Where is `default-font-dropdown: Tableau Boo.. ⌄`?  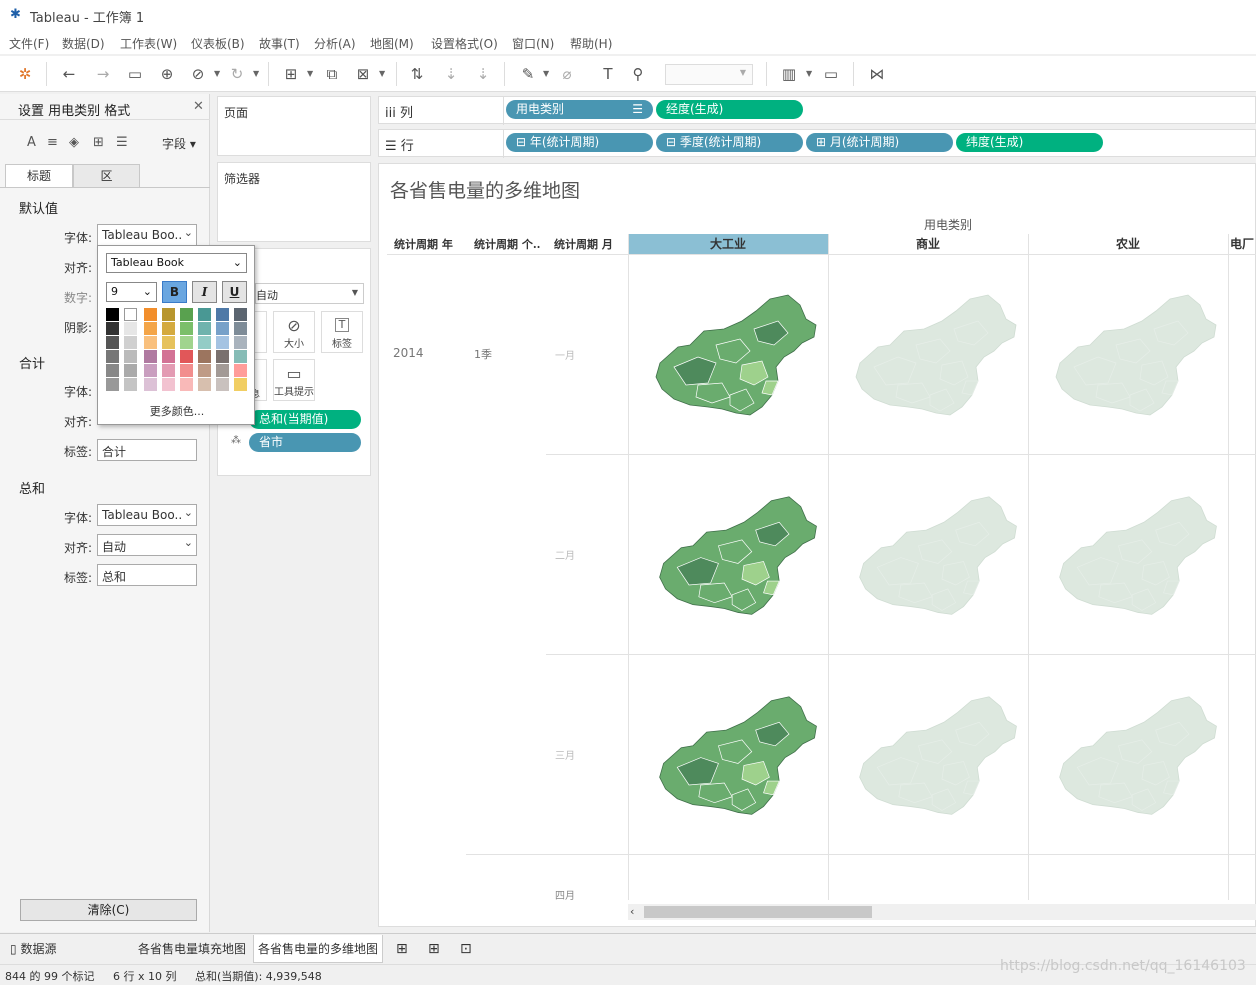 default-font-dropdown: Tableau Boo.. ⌄ is located at coordinates (147, 235).